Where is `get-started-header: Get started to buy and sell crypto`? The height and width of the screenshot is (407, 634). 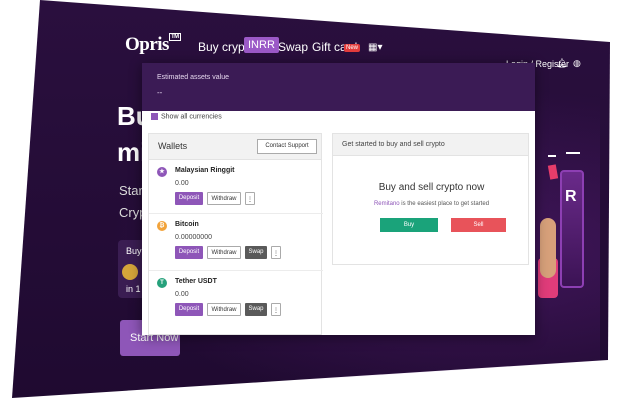
get-started-header: Get started to buy and sell crypto is located at coordinates (430, 145).